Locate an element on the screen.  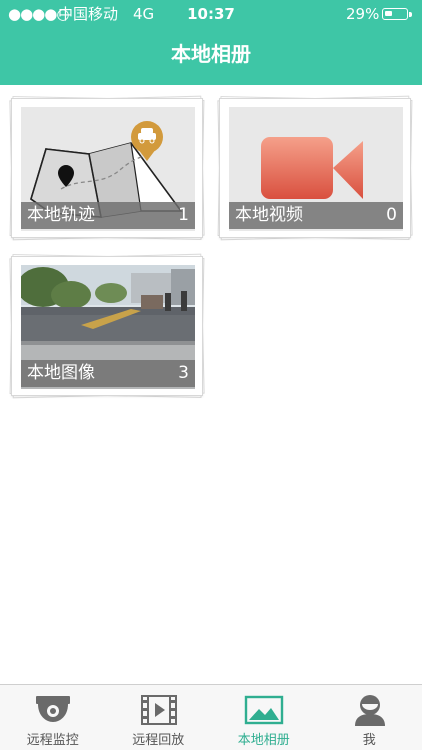
user-avatar-icon is located at coordinates (370, 710).